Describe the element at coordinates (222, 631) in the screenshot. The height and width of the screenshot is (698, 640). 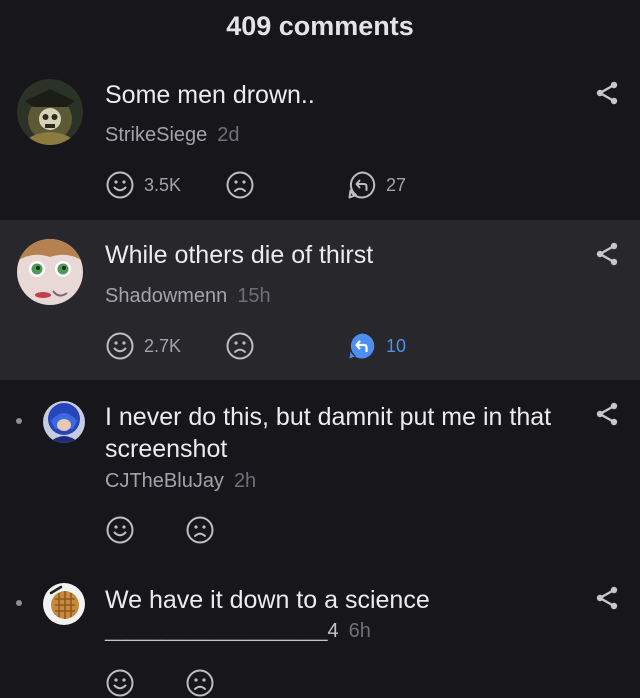
I see `comment-author: ____________________4` at that location.